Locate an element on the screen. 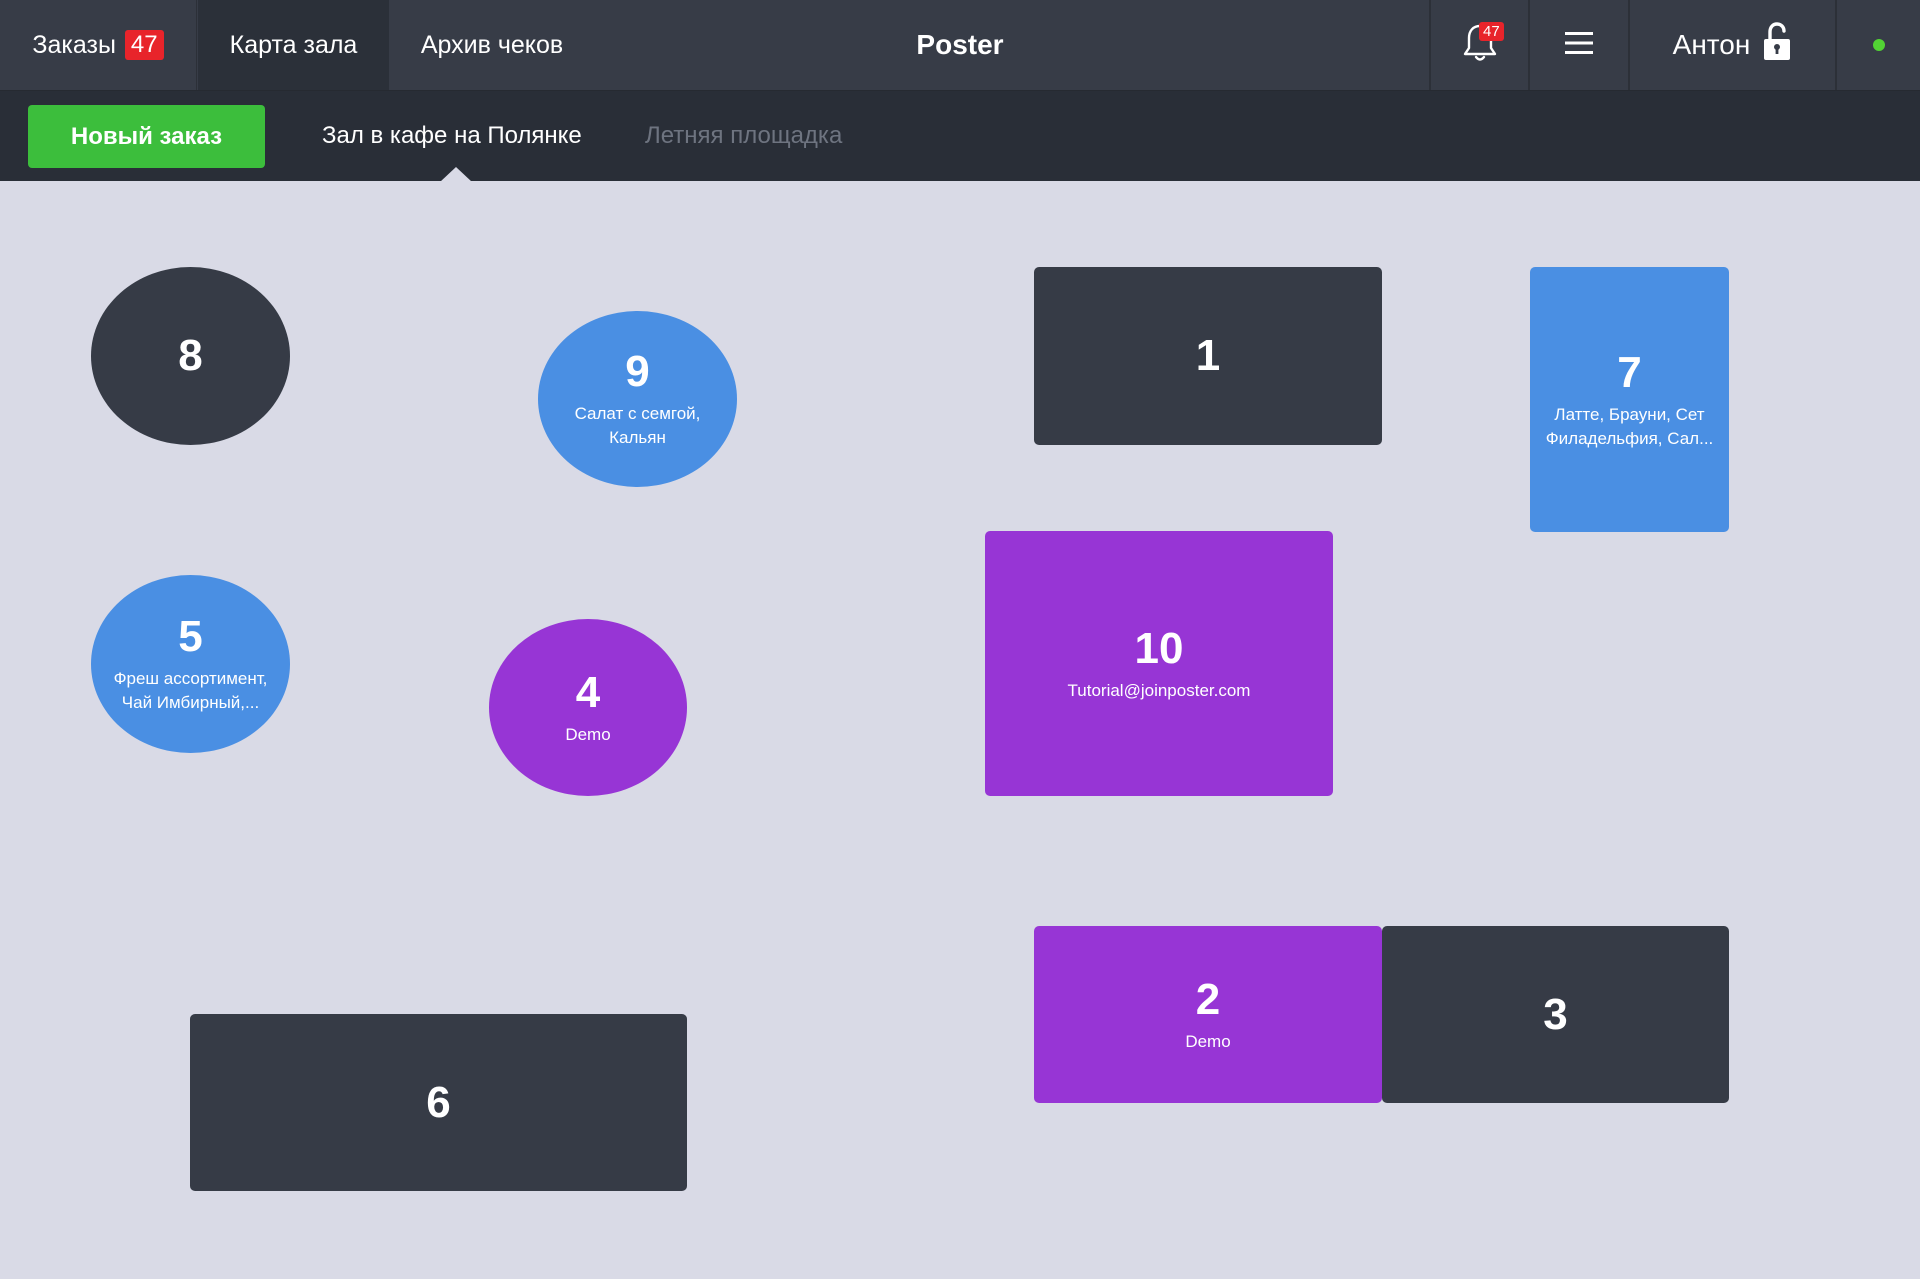  table-10: 10 Tutorial@joinposter.com is located at coordinates (1159, 663).